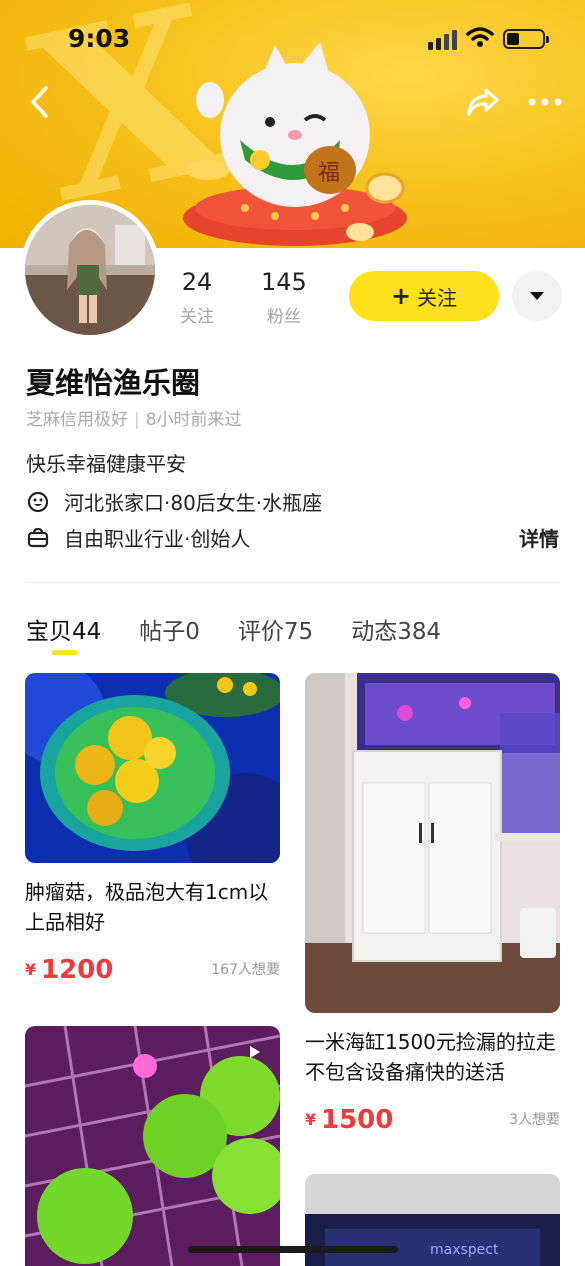  What do you see at coordinates (357, 1120) in the screenshot?
I see `product-price: 1500` at bounding box center [357, 1120].